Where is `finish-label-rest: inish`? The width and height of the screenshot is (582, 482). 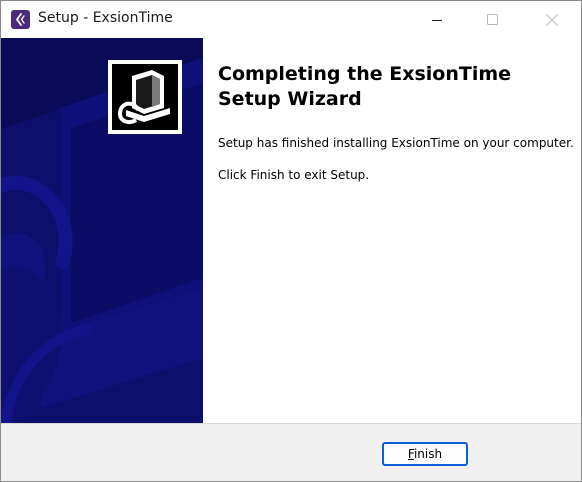
finish-label-rest: inish is located at coordinates (428, 454).